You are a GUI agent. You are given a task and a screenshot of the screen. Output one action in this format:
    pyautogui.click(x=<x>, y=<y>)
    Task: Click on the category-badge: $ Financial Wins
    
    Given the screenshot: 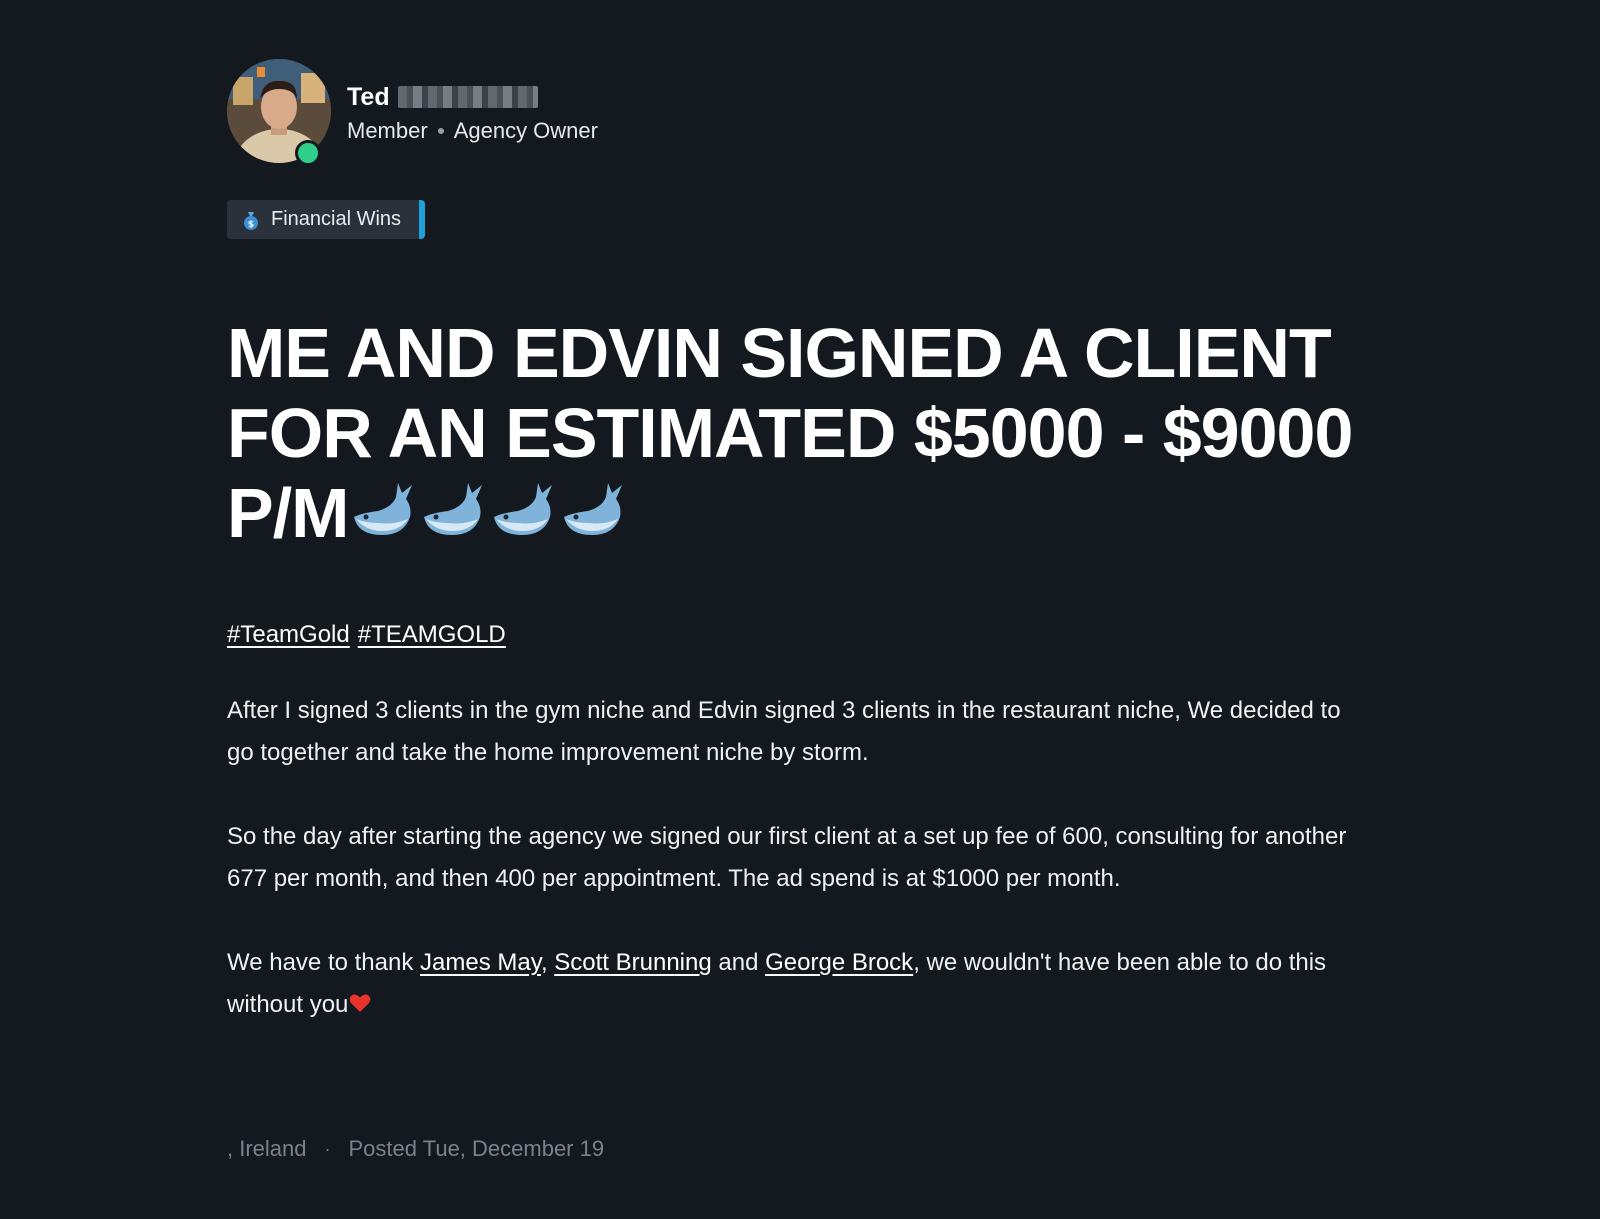 What is the action you would take?
    pyautogui.click(x=326, y=219)
    